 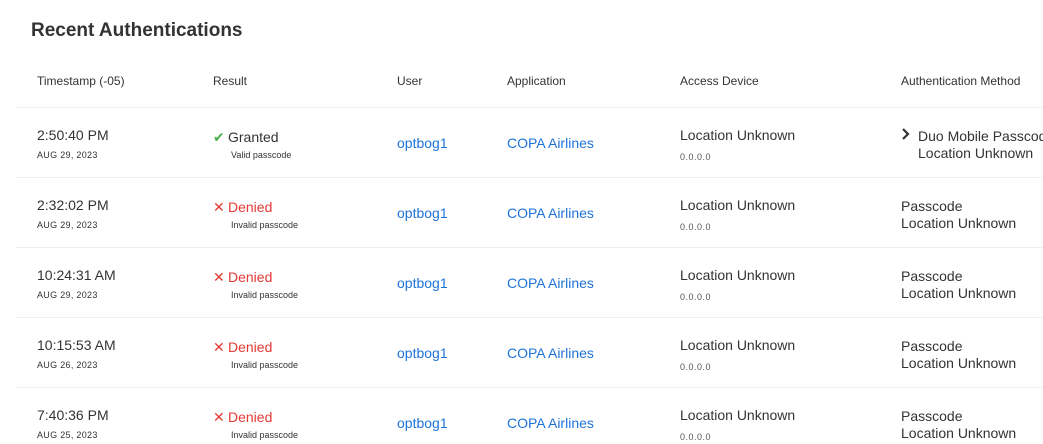 I want to click on column-header-result: Result, so click(x=230, y=81).